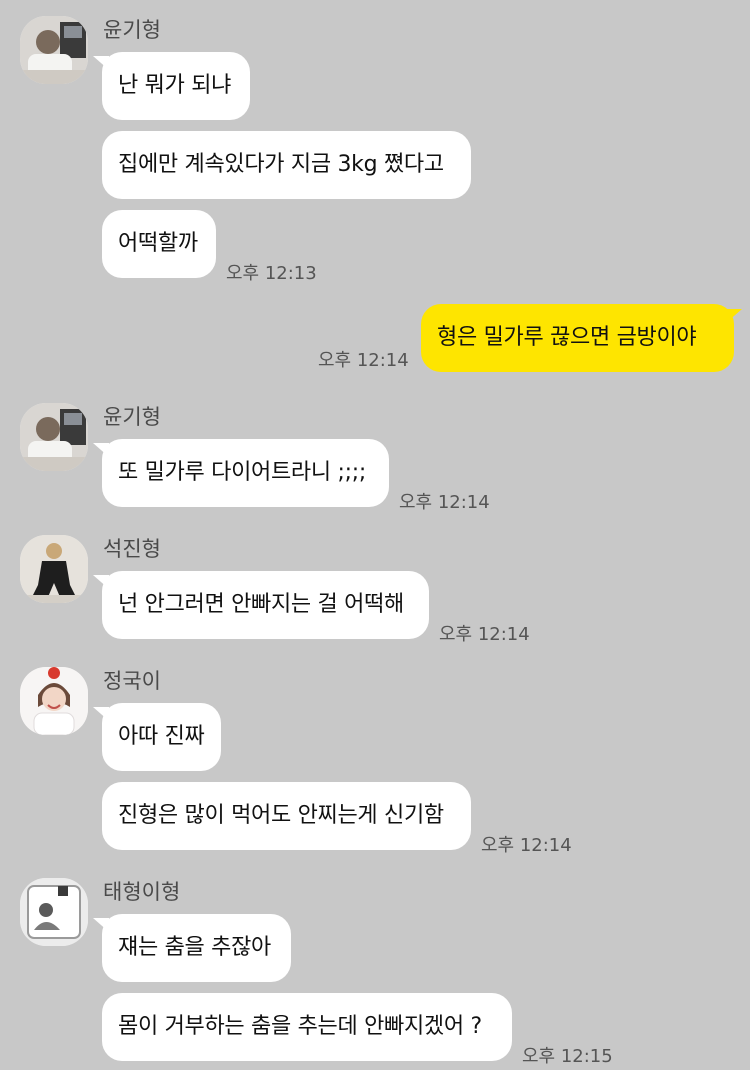  What do you see at coordinates (176, 86) in the screenshot?
I see `message-bubble: 난 뭐가 되냐` at bounding box center [176, 86].